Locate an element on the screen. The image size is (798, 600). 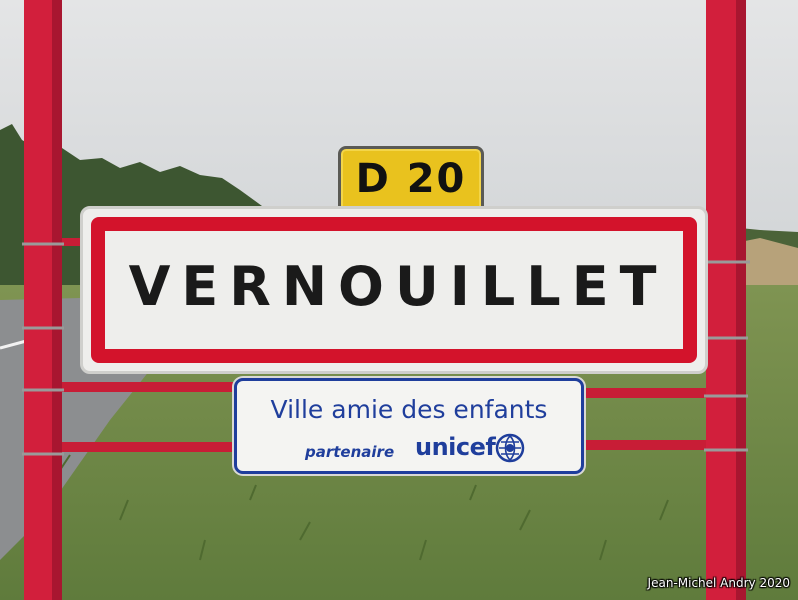
town-name: VERNOUILLET is located at coordinates (398, 286).